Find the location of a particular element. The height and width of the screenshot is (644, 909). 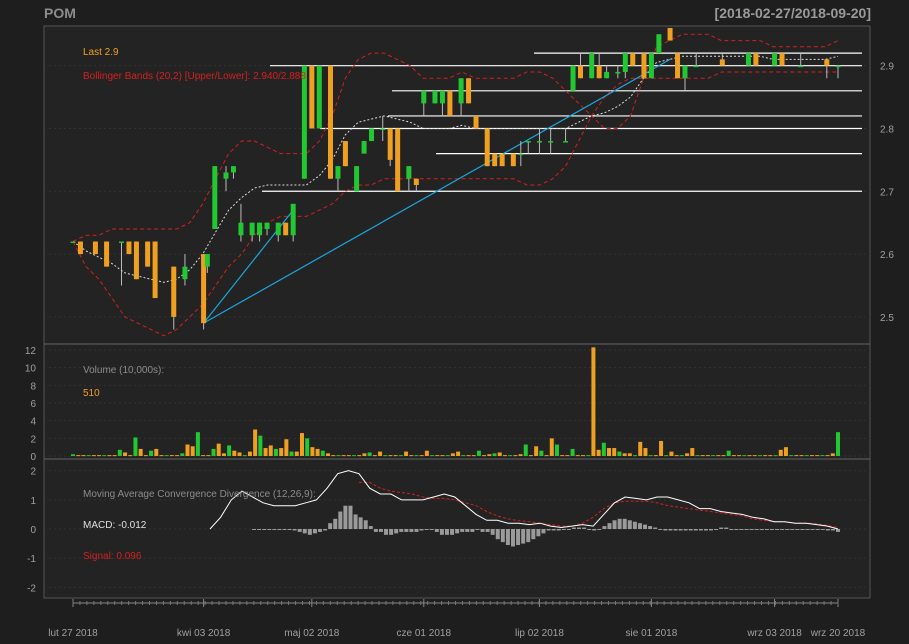

last-price-label: Last 2.9 is located at coordinates (101, 52).